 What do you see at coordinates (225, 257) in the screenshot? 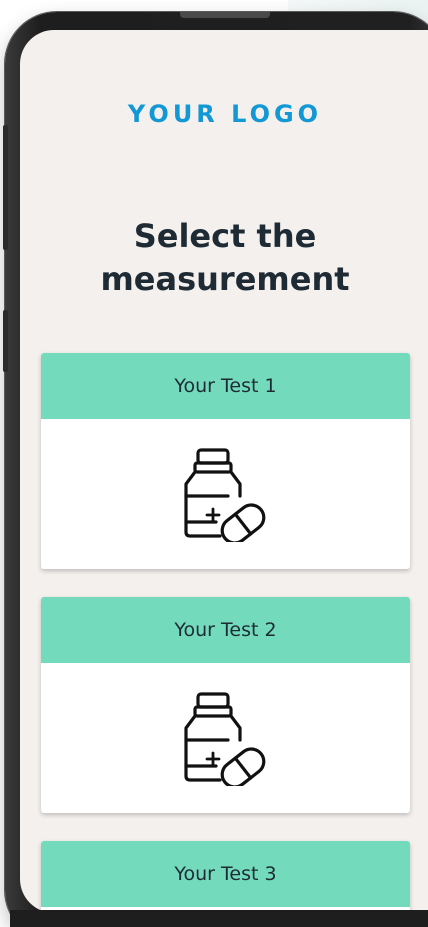
I see `page-title: Select the measurement` at bounding box center [225, 257].